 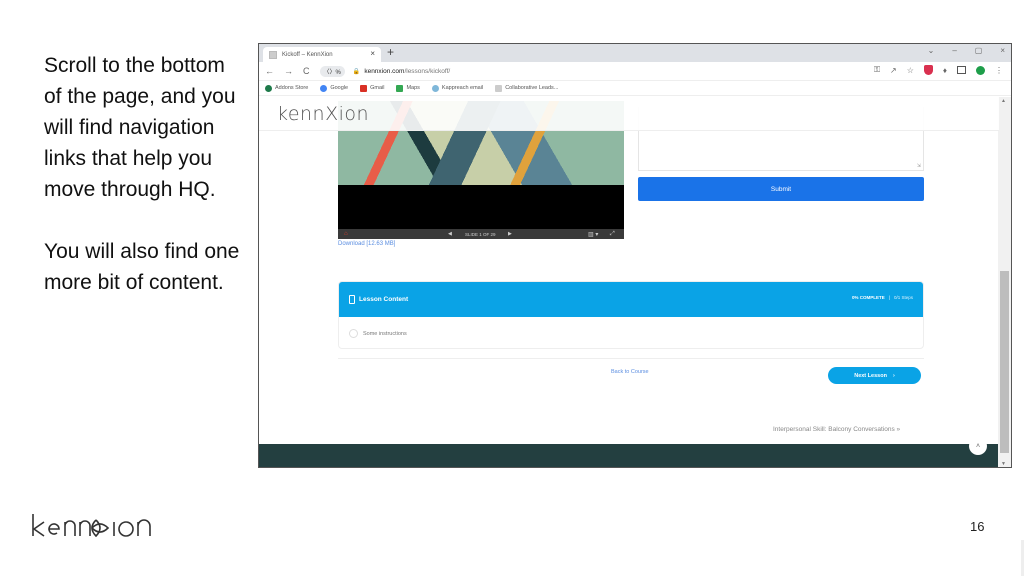 What do you see at coordinates (781, 189) in the screenshot?
I see `submit-button: Submit` at bounding box center [781, 189].